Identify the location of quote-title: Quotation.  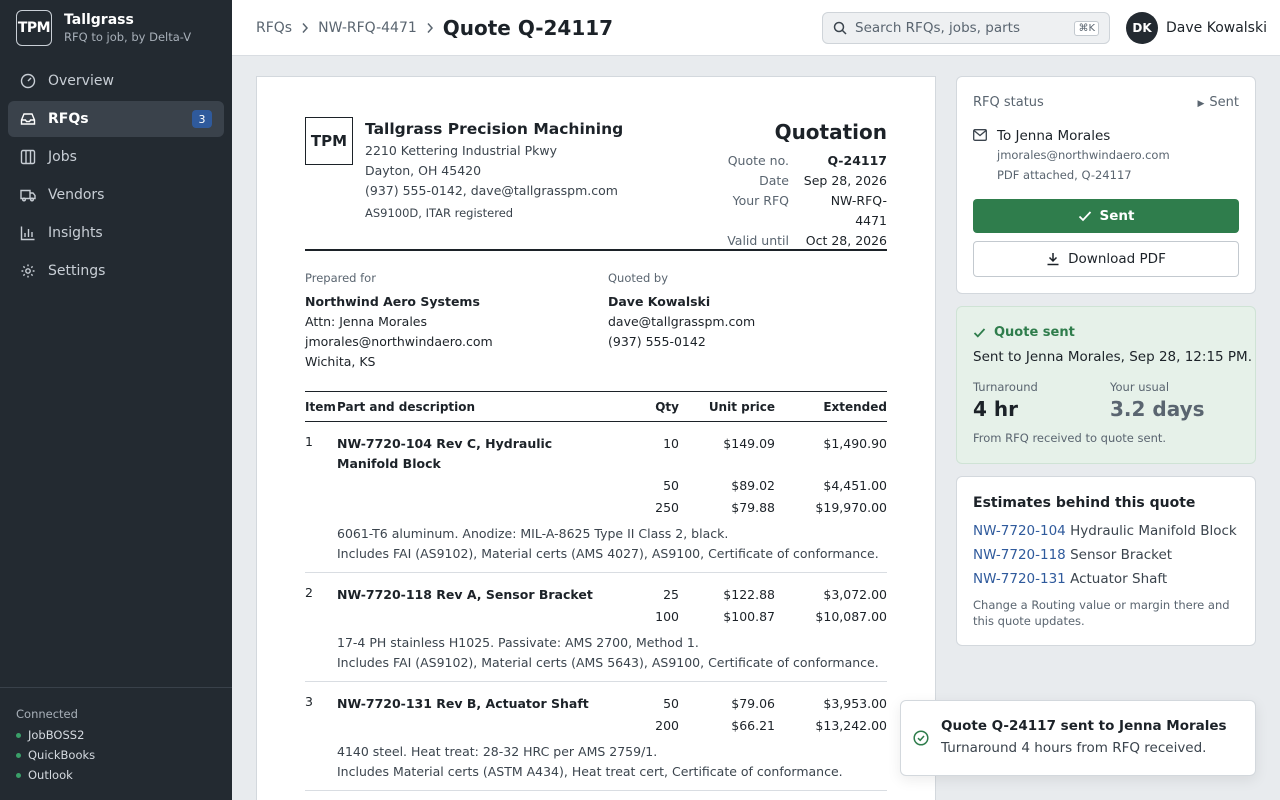
(830, 132).